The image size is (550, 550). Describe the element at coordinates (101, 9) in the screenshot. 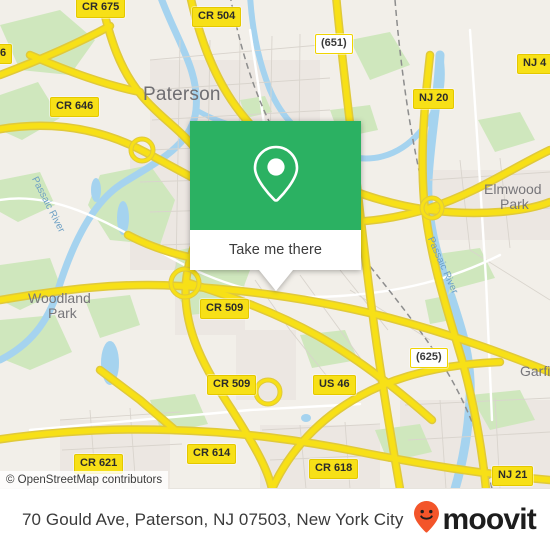

I see `road-shield: CR 675` at that location.